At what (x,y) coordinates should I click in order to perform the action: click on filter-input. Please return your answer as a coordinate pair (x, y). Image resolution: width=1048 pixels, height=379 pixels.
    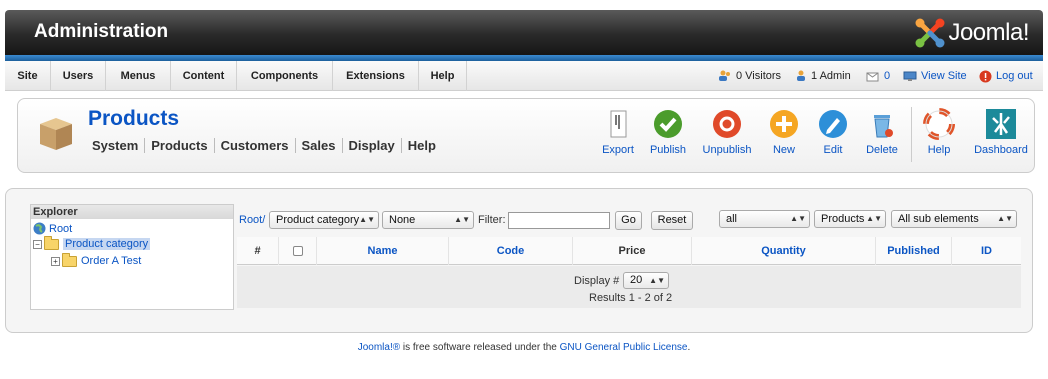
    Looking at the image, I should click on (559, 220).